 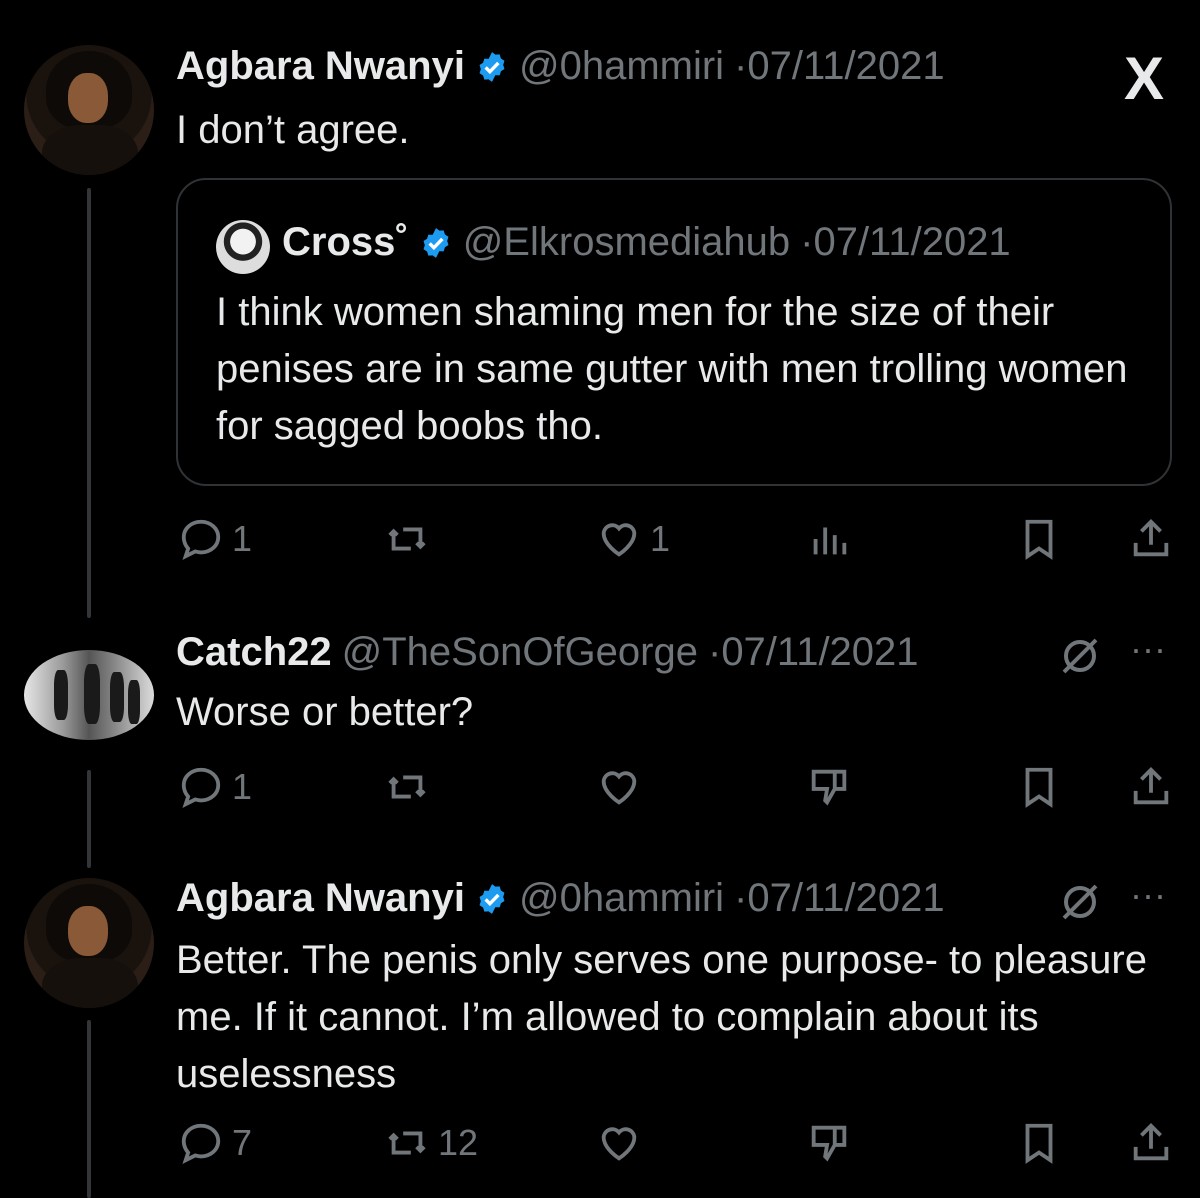 I want to click on like-count: 1, so click(x=660, y=538).